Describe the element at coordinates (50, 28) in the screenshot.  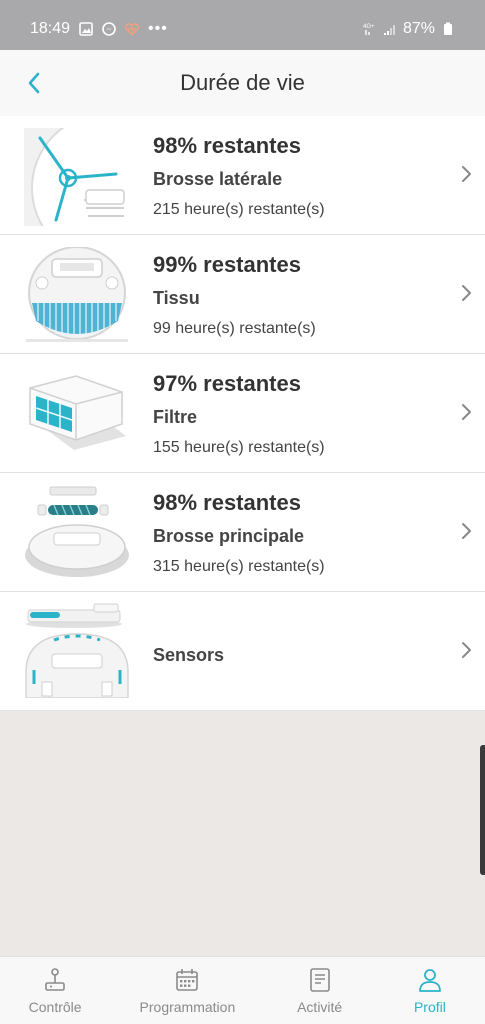
I see `status-time: 18:49` at that location.